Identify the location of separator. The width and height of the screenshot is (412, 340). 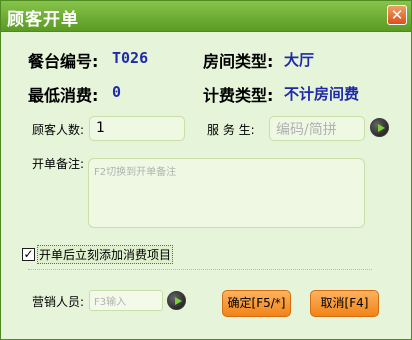
(200, 269).